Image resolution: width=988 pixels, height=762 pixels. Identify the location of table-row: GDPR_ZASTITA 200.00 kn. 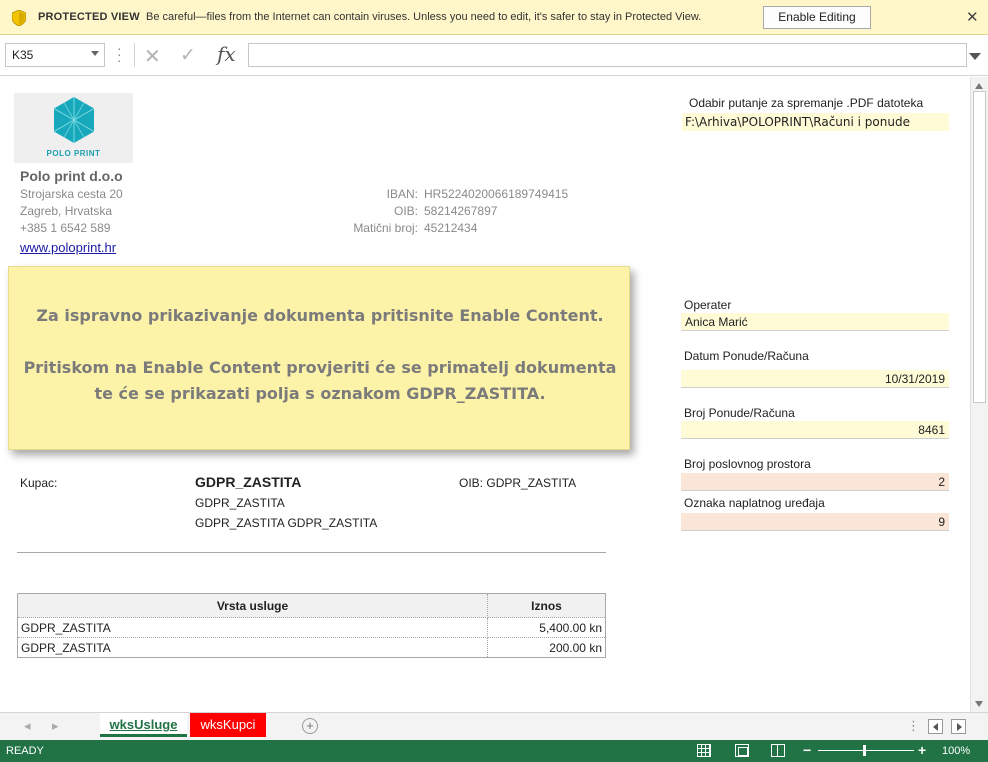
(311, 647).